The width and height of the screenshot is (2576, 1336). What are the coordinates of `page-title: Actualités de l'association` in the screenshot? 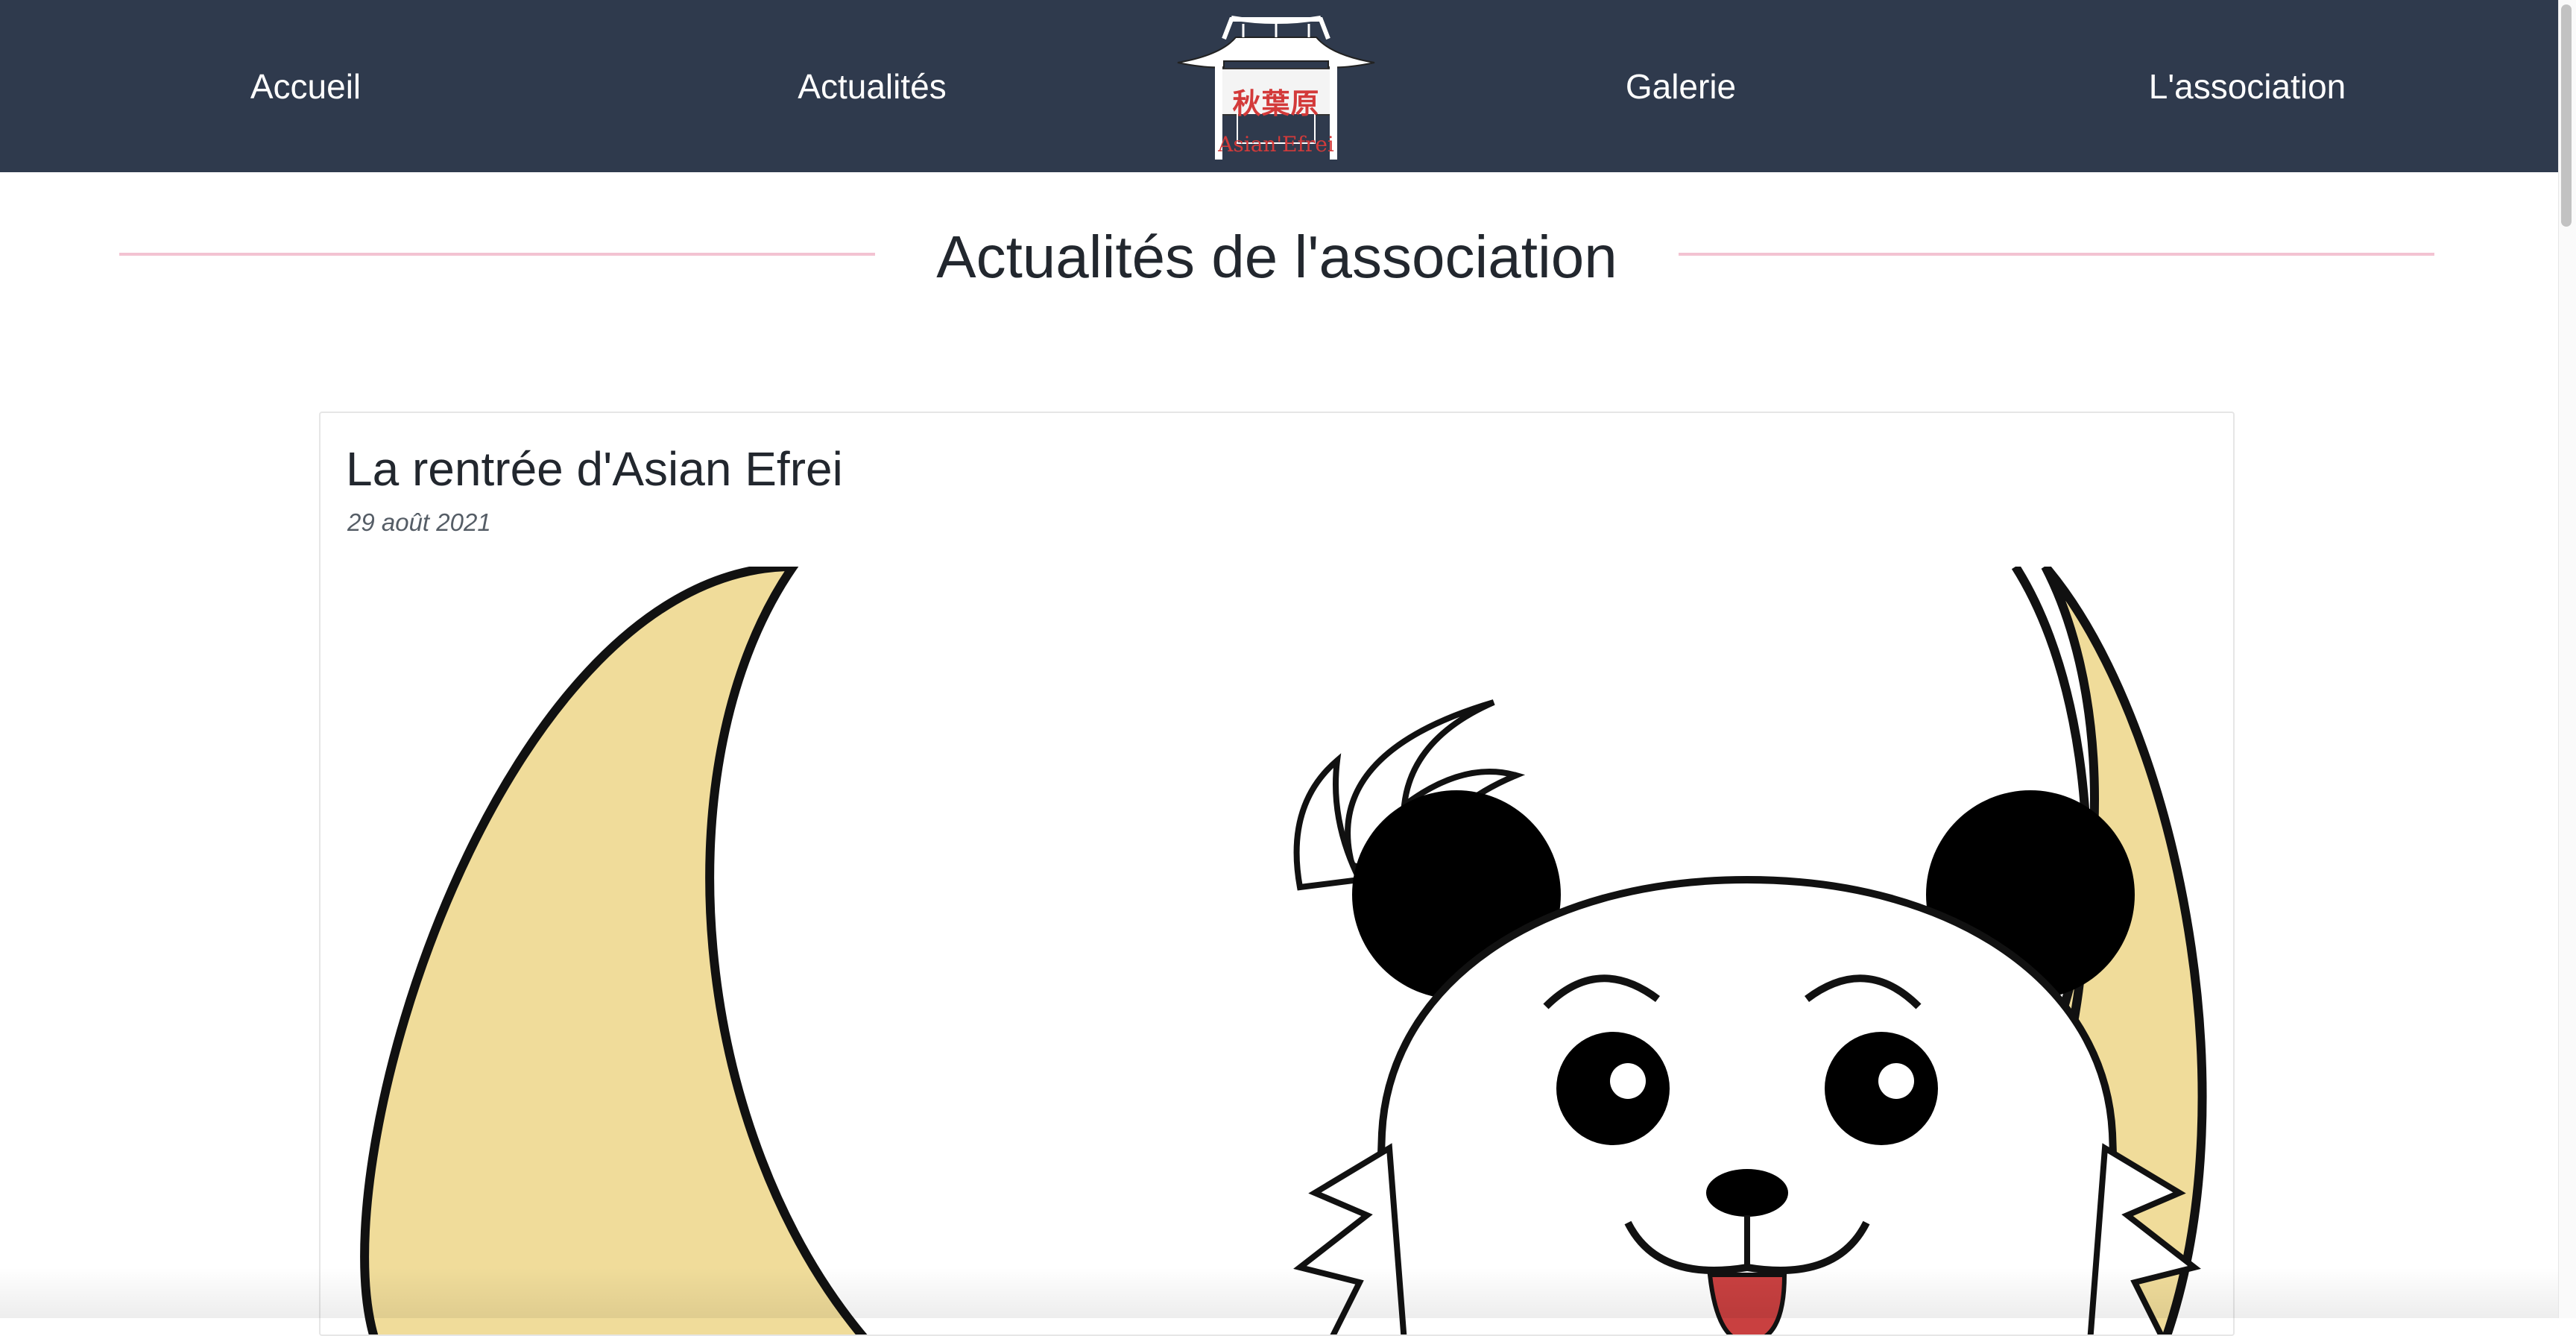 It's located at (1276, 257).